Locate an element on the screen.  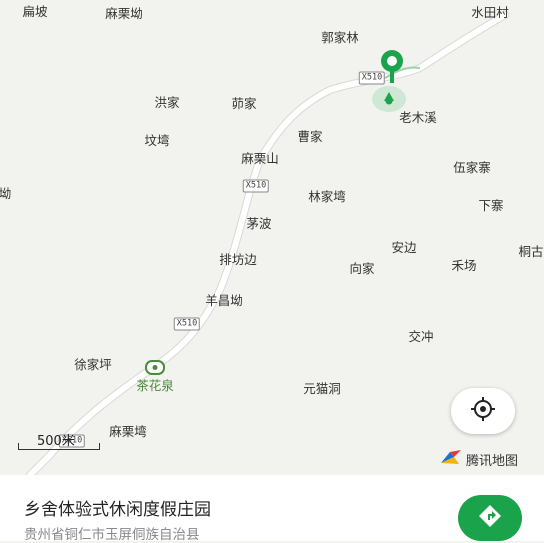
scale-bar is located at coordinates (59, 446).